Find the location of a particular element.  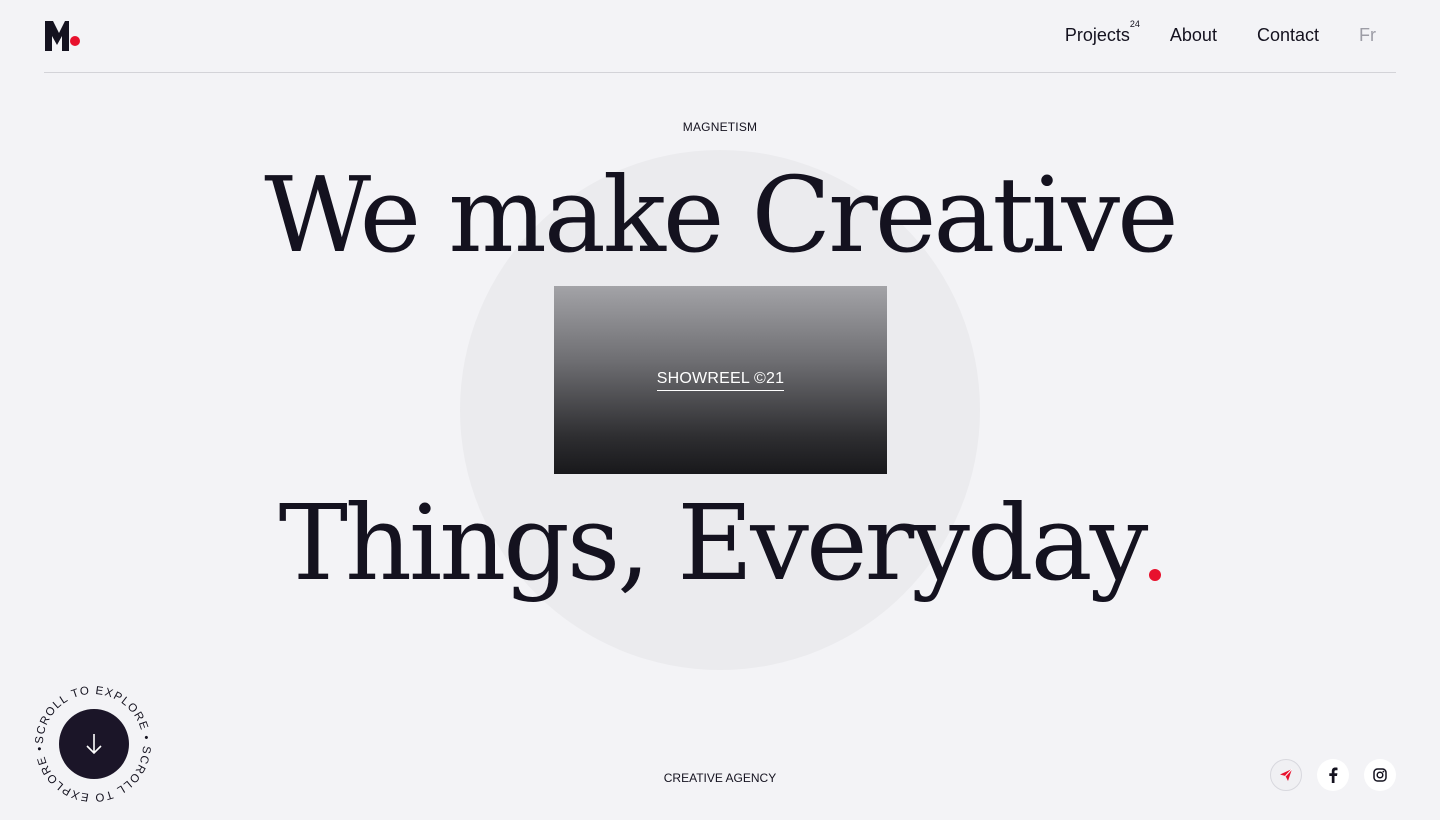

nav-projects: Projects 24 is located at coordinates (1102, 32).